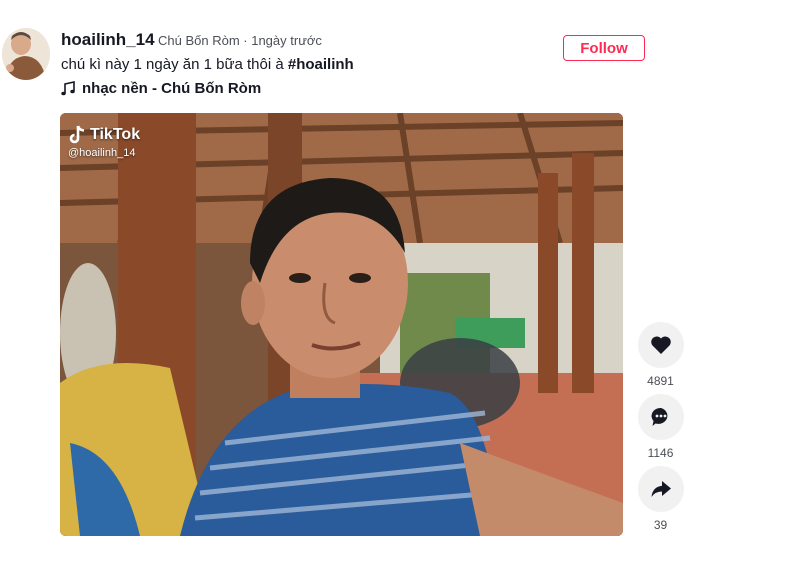 The height and width of the screenshot is (574, 797). I want to click on comment-button, so click(660, 417).